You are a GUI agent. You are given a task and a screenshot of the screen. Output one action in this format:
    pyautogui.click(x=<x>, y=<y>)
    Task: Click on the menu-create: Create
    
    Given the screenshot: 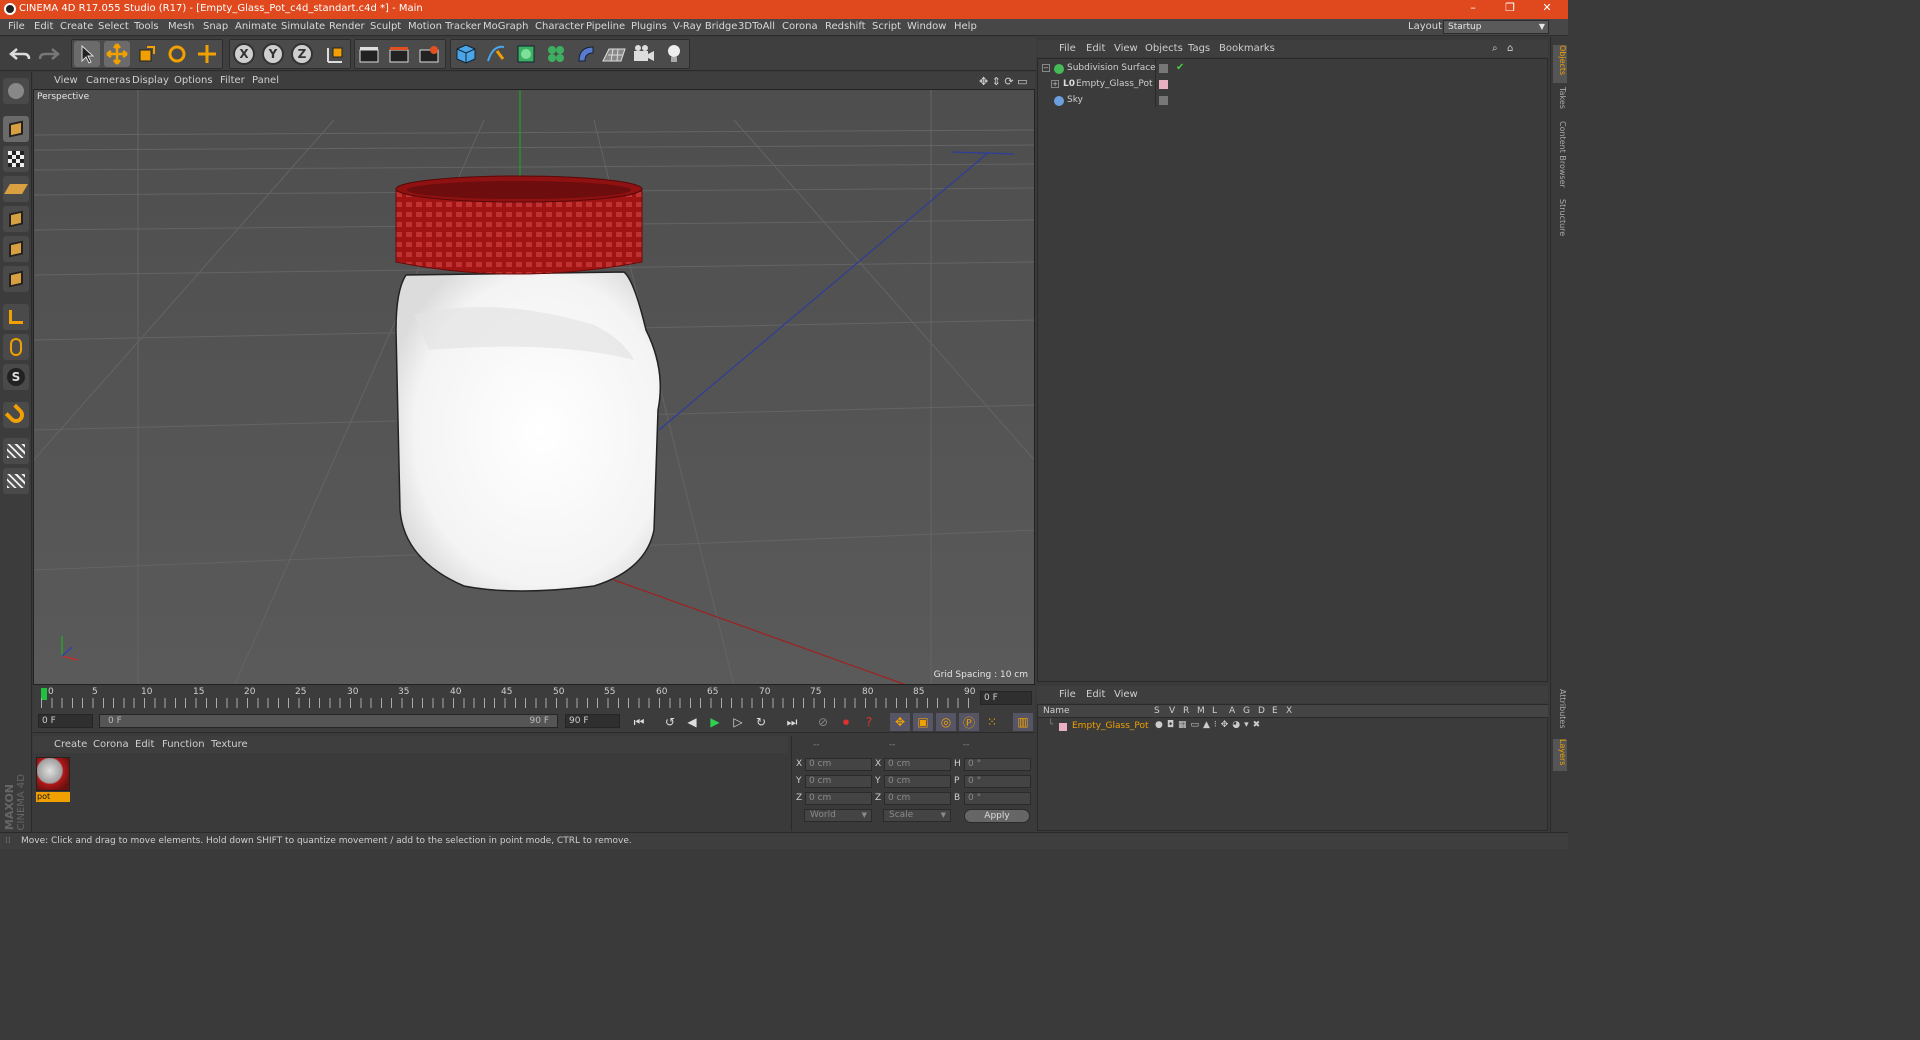 What is the action you would take?
    pyautogui.click(x=76, y=26)
    